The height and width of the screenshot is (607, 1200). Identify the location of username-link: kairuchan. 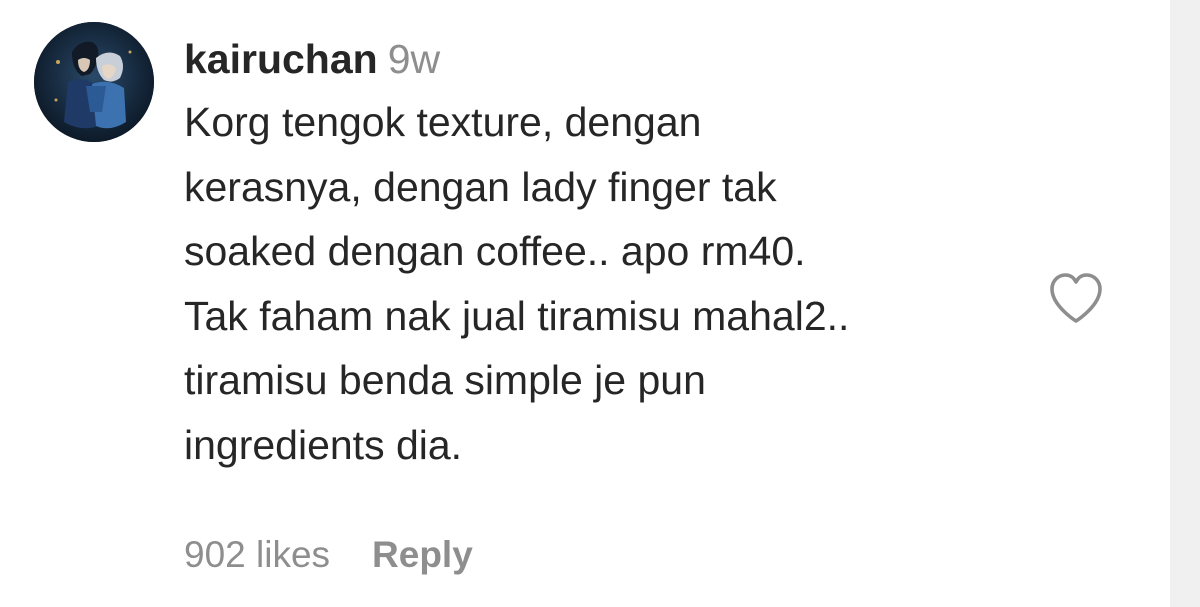
(281, 59).